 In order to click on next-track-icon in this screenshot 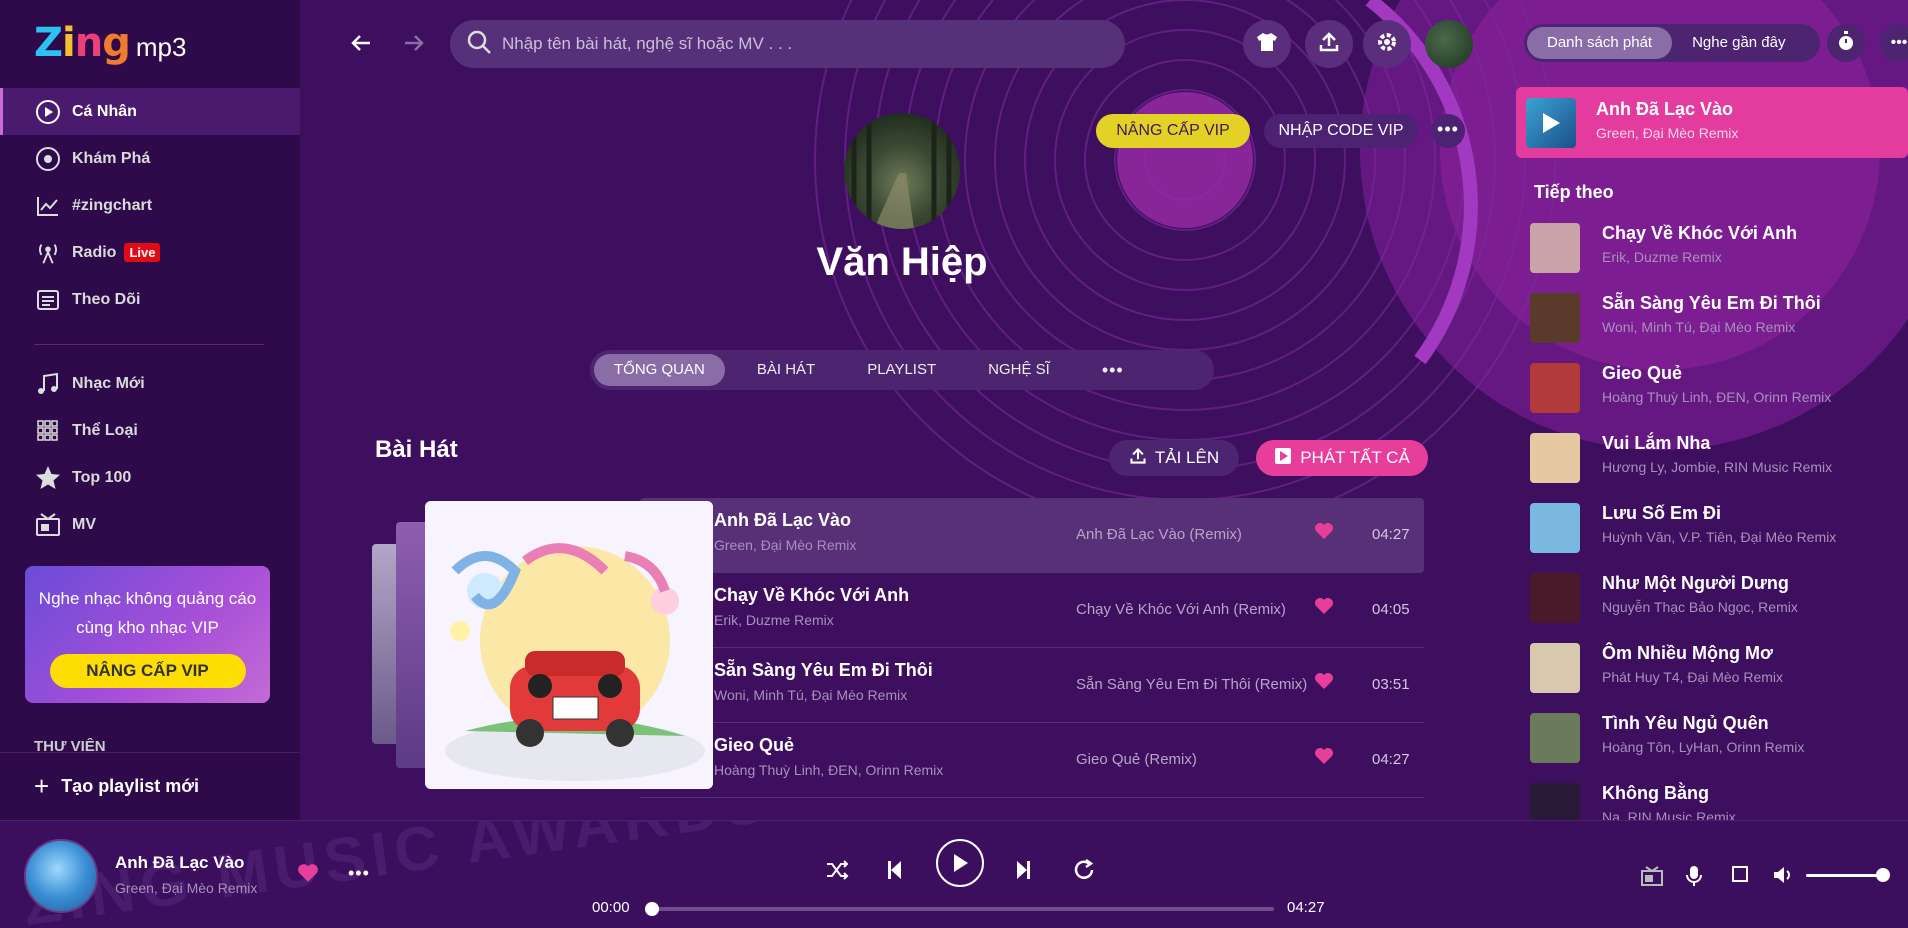, I will do `click(1023, 872)`.